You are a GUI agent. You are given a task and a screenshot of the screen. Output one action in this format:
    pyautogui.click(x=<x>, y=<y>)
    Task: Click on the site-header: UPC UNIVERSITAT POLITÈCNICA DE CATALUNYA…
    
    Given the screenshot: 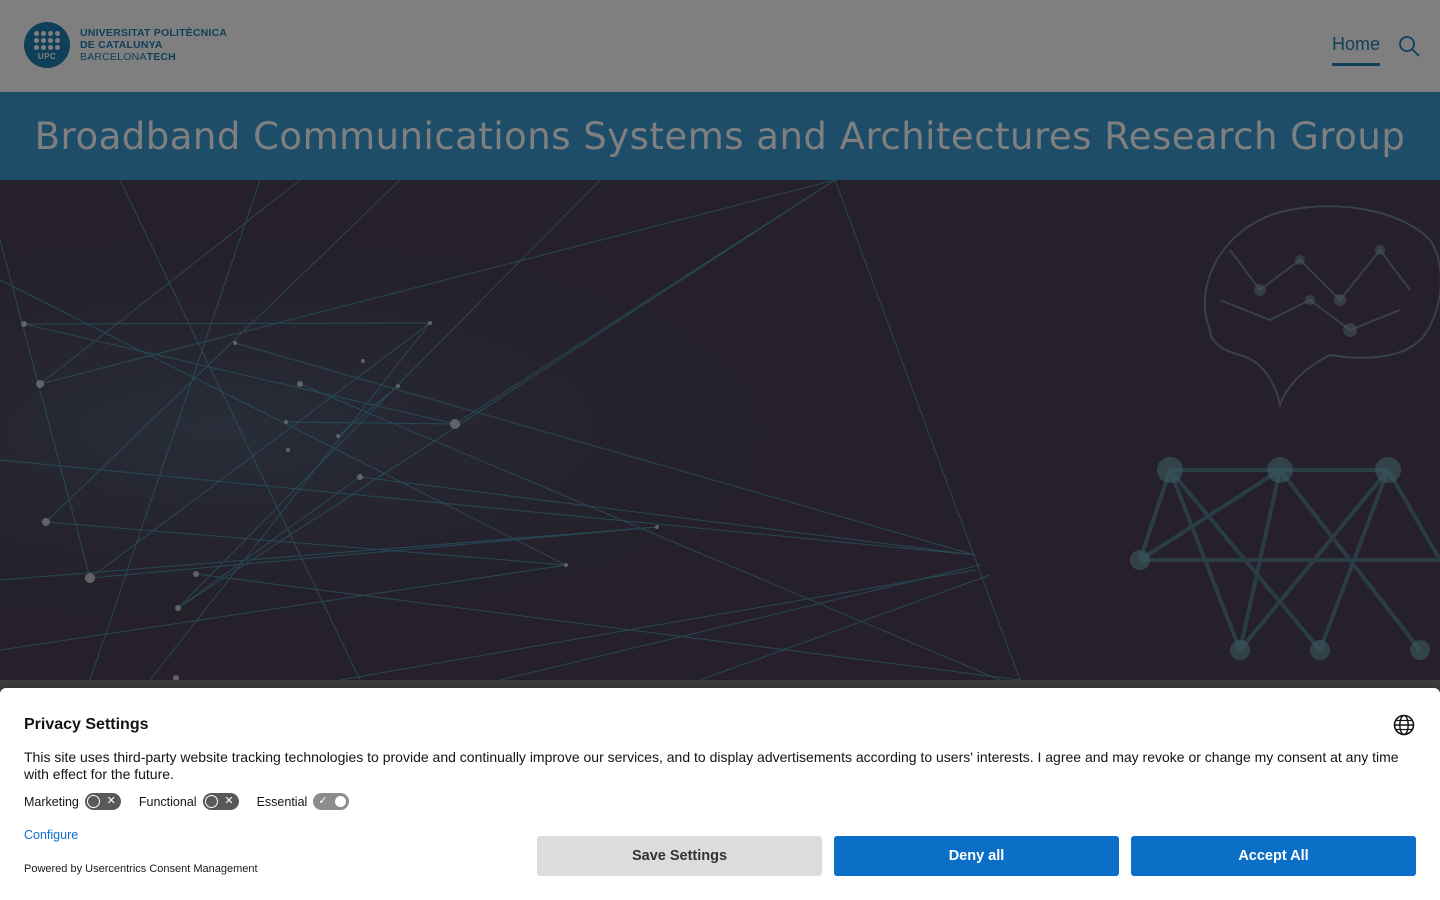 What is the action you would take?
    pyautogui.click(x=720, y=46)
    